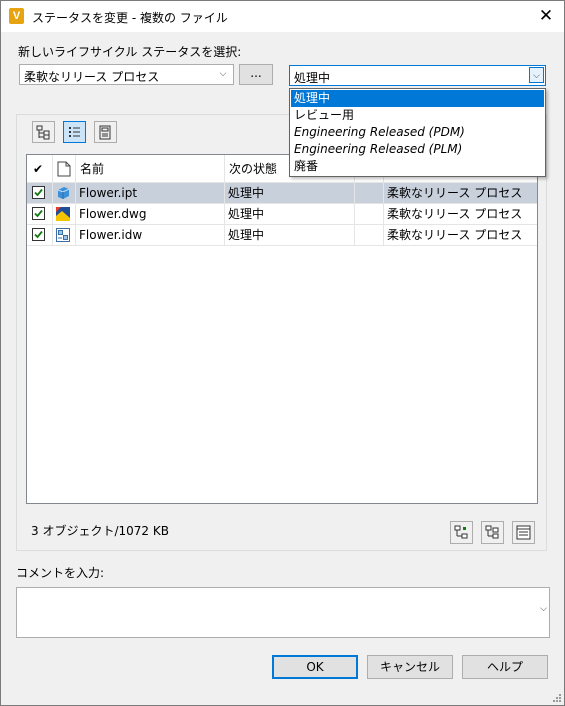 The height and width of the screenshot is (706, 565). I want to click on close-icon: ✕, so click(546, 16).